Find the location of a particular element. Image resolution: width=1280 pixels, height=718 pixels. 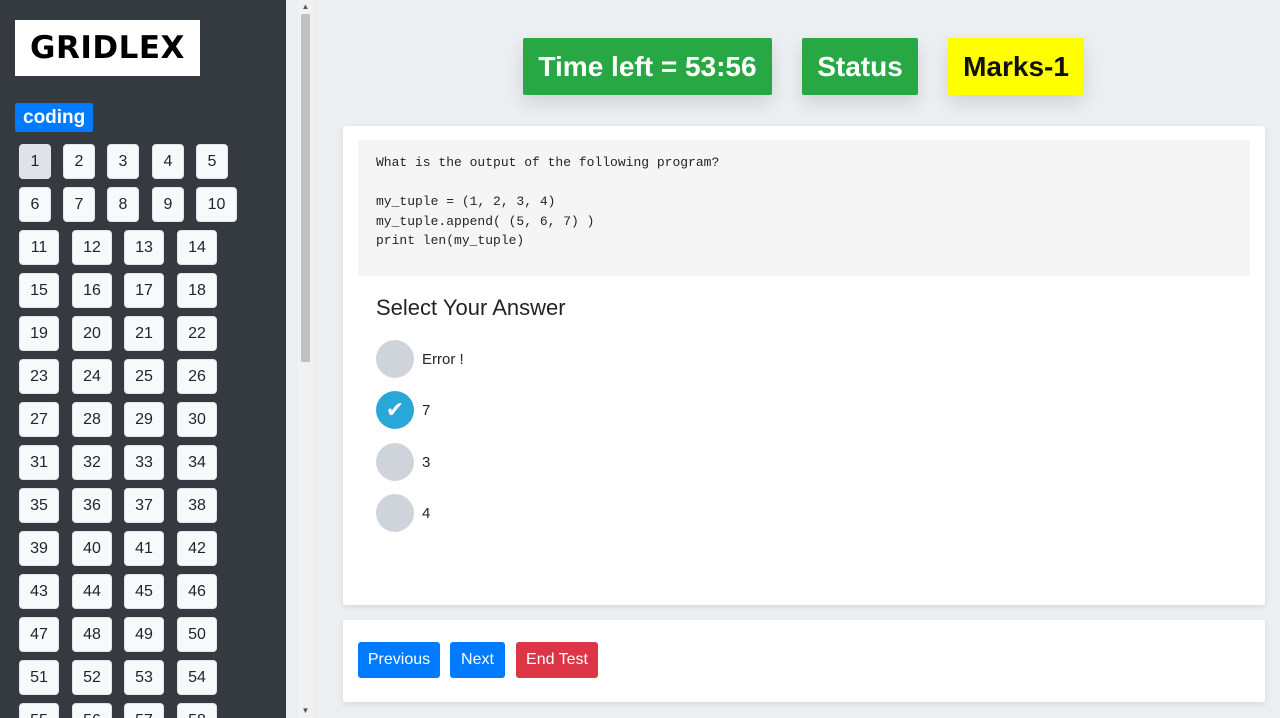

check-icon: ✔ is located at coordinates (395, 409).